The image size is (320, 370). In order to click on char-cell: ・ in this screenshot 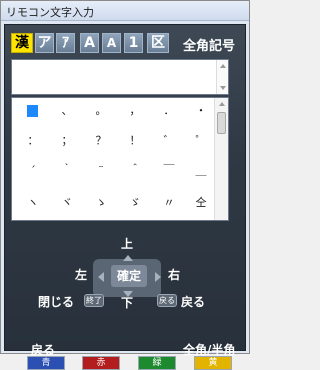, I will do `click(201, 111)`.